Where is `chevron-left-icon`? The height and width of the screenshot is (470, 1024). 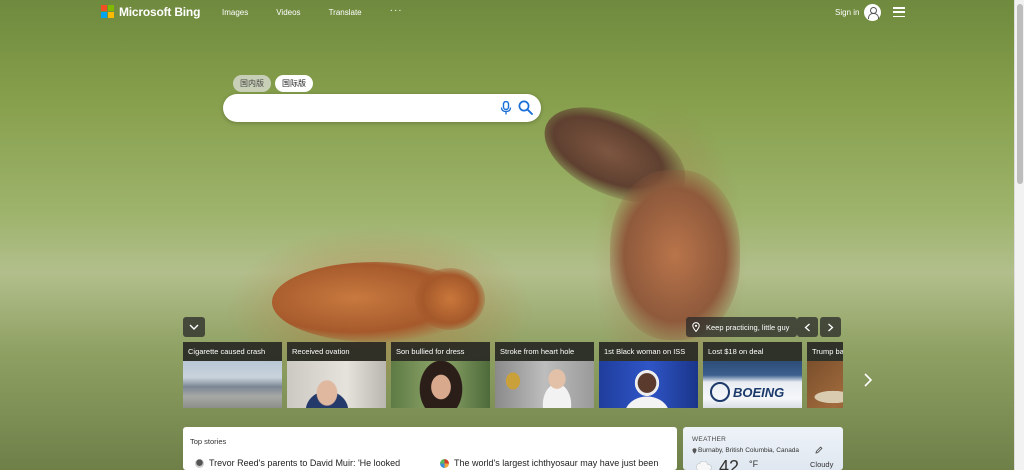 chevron-left-icon is located at coordinates (807, 327).